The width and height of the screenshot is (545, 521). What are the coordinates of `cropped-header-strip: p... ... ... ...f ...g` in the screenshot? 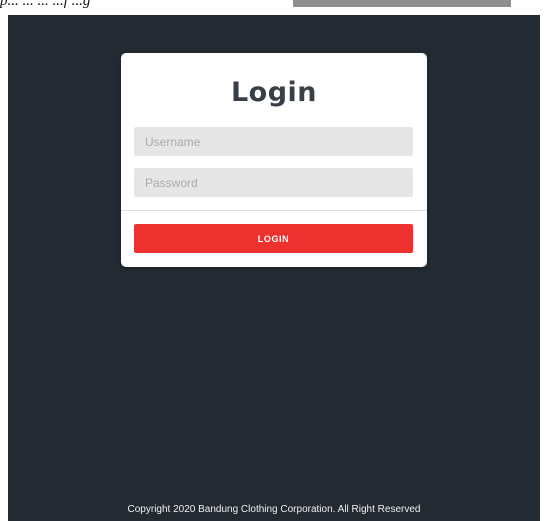 It's located at (272, 7).